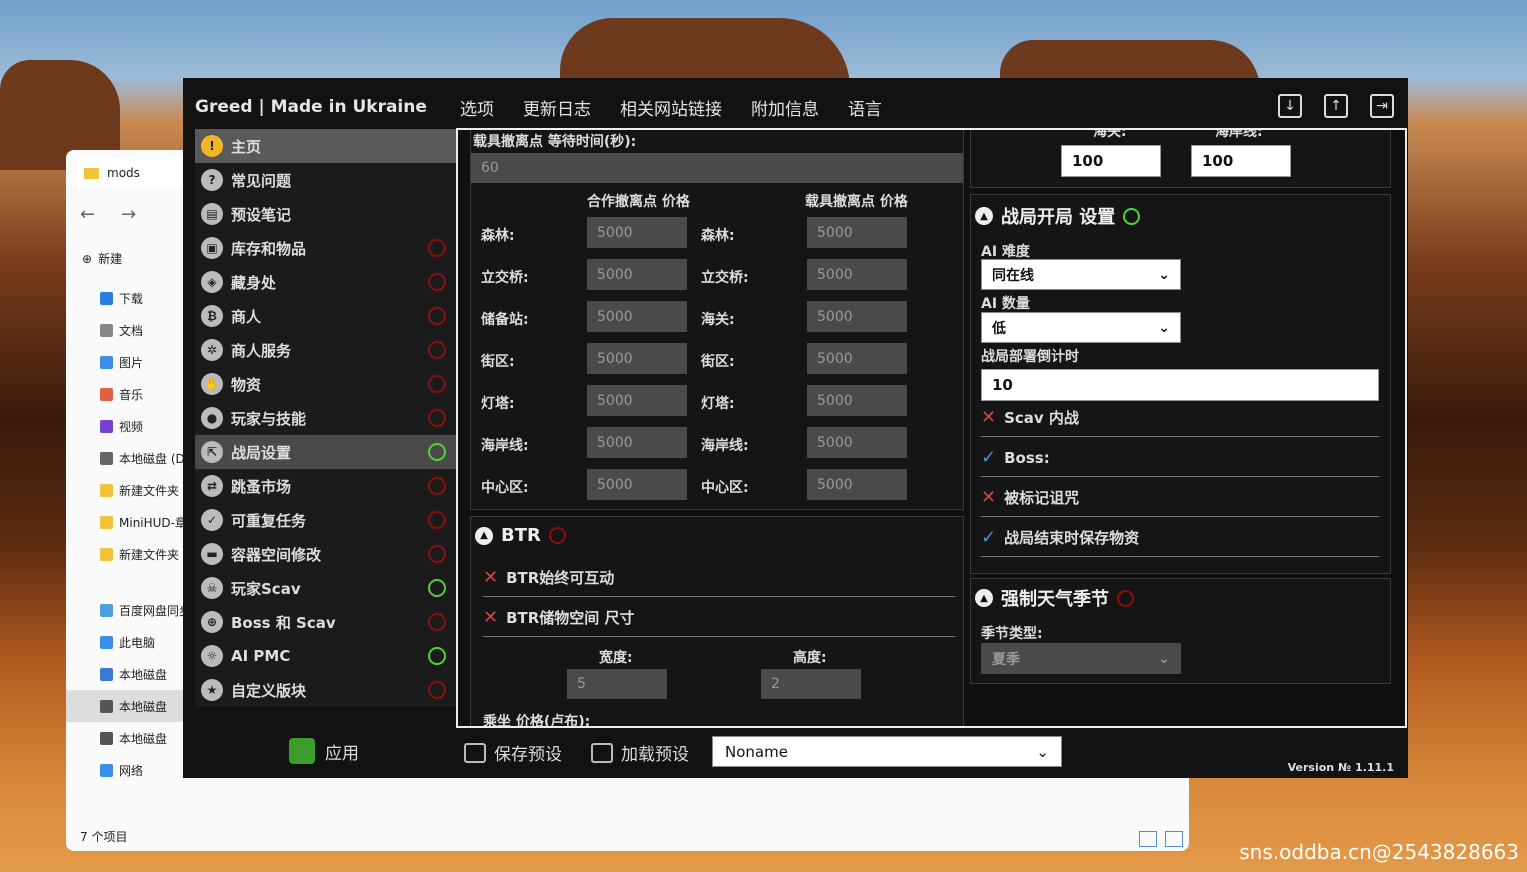  I want to click on back-icon: ←, so click(87, 214).